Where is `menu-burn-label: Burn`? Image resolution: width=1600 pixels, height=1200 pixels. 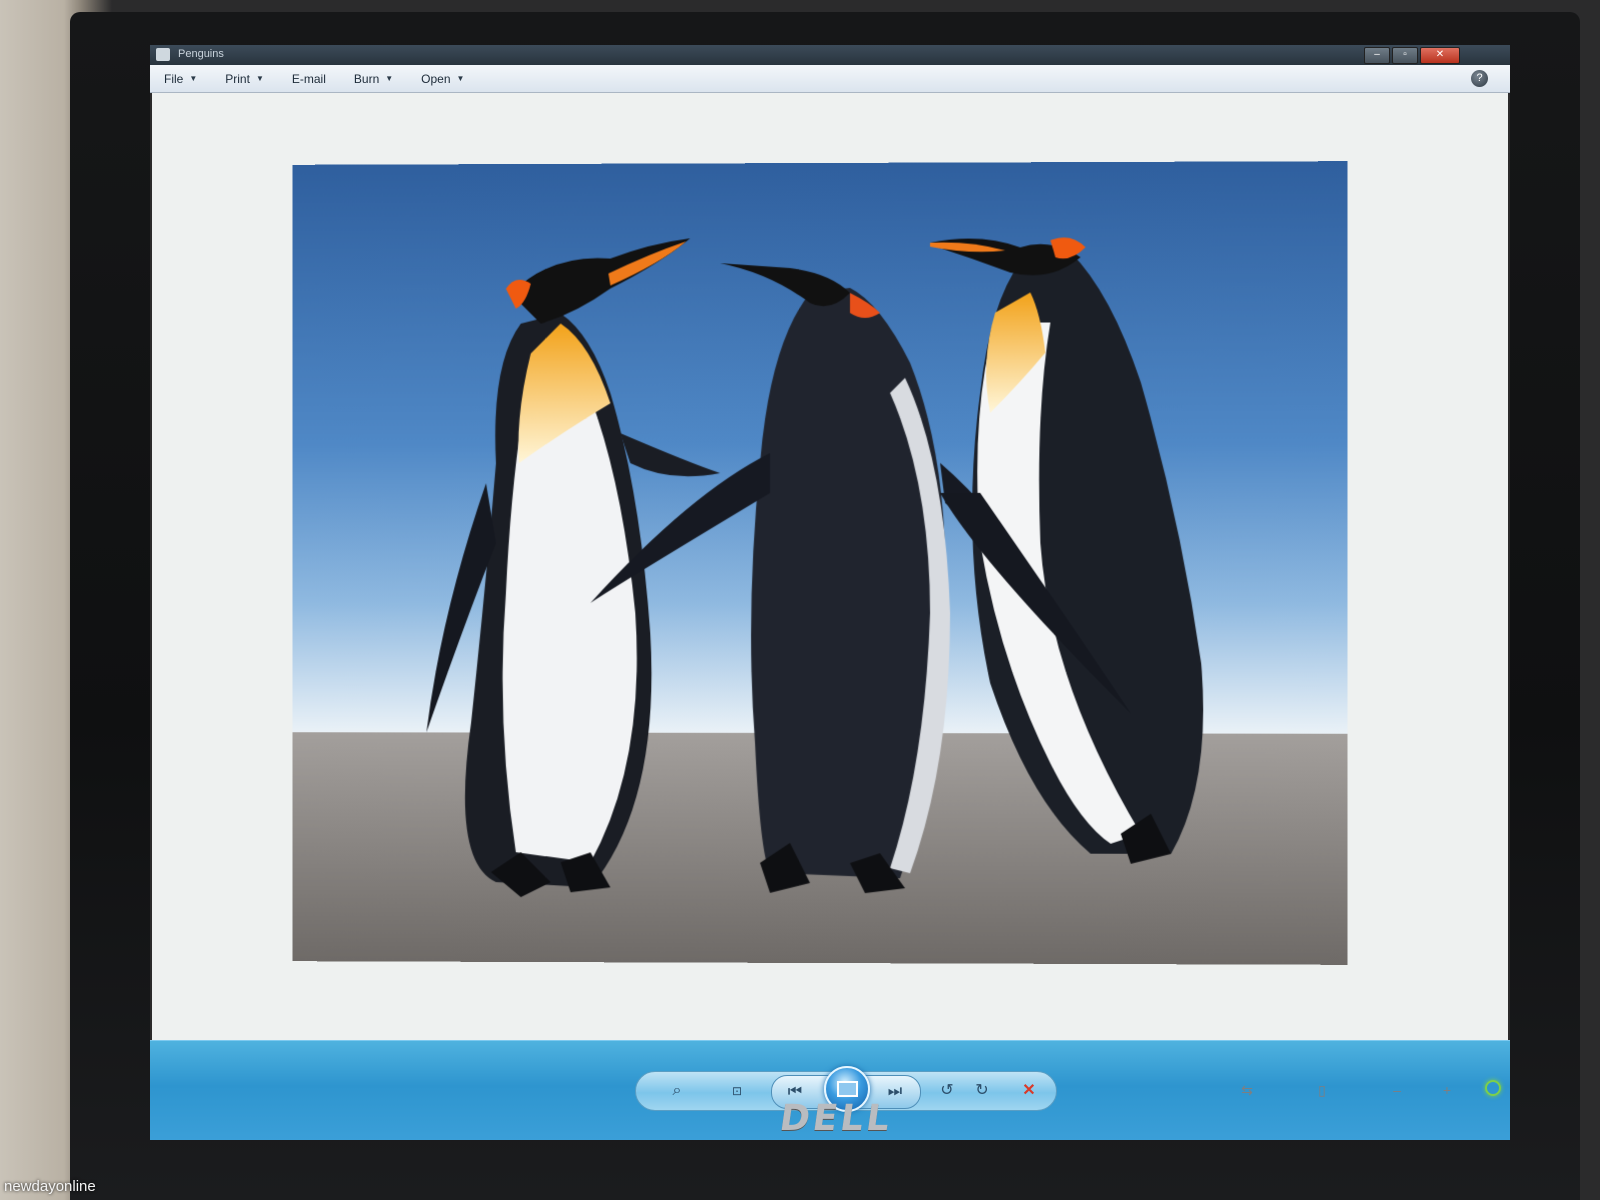
menu-burn-label: Burn is located at coordinates (366, 79).